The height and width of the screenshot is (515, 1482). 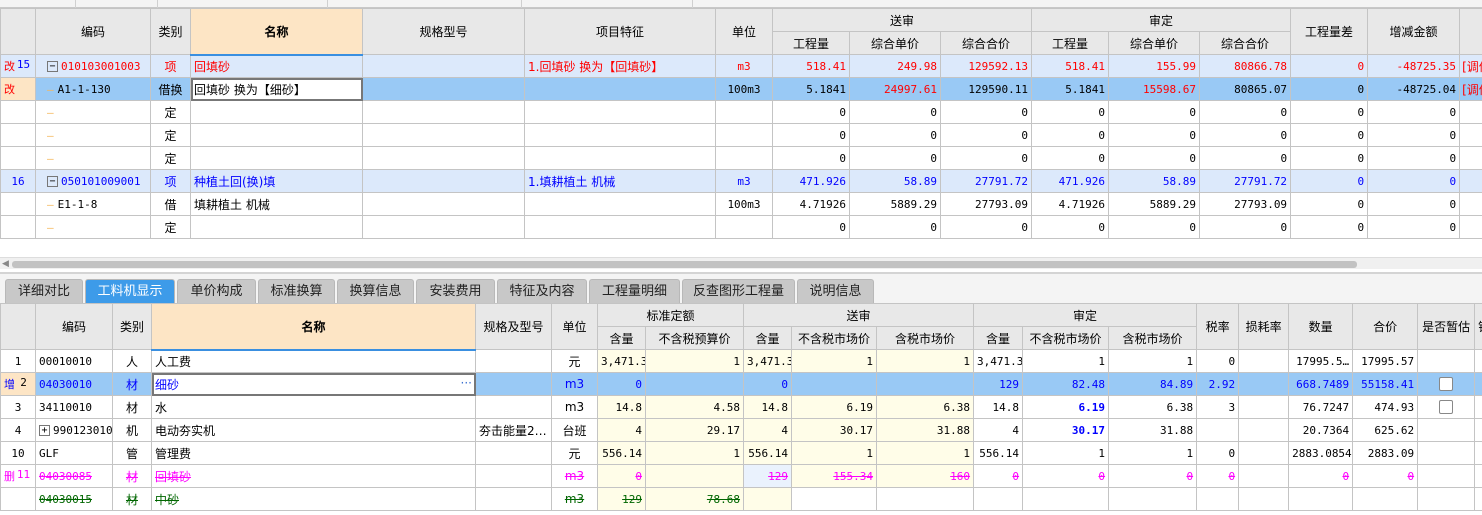 I want to click on appr-price-ex-cell: 1, so click(x=1066, y=453).